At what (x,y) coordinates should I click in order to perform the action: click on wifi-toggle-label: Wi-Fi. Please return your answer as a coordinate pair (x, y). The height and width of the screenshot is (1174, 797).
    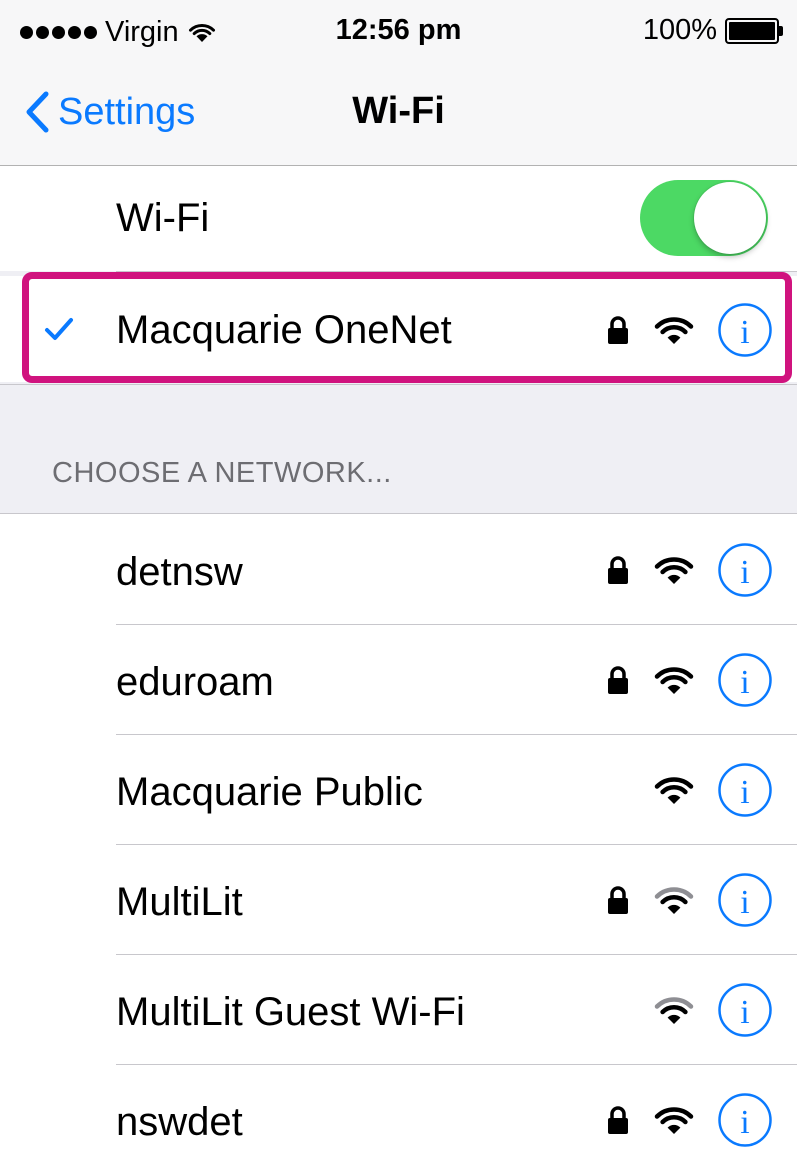
    Looking at the image, I should click on (163, 218).